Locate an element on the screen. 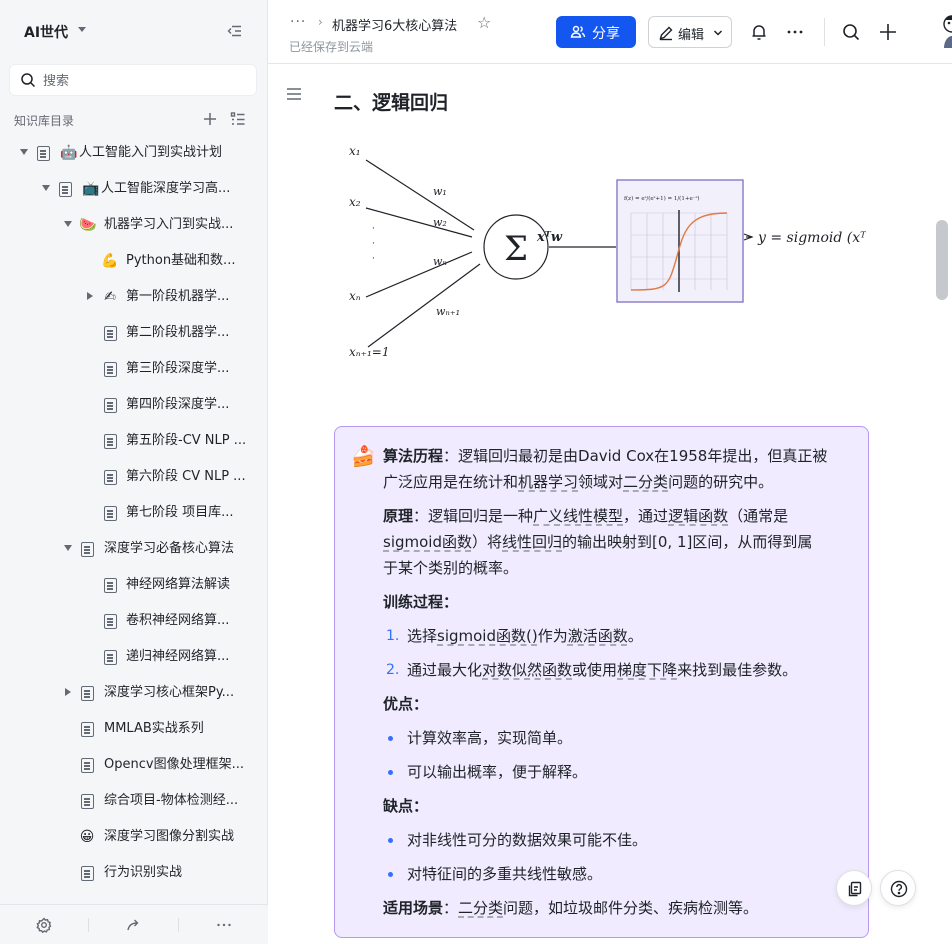  tree-item: 深度学习必备核心算法 is located at coordinates (134, 549).